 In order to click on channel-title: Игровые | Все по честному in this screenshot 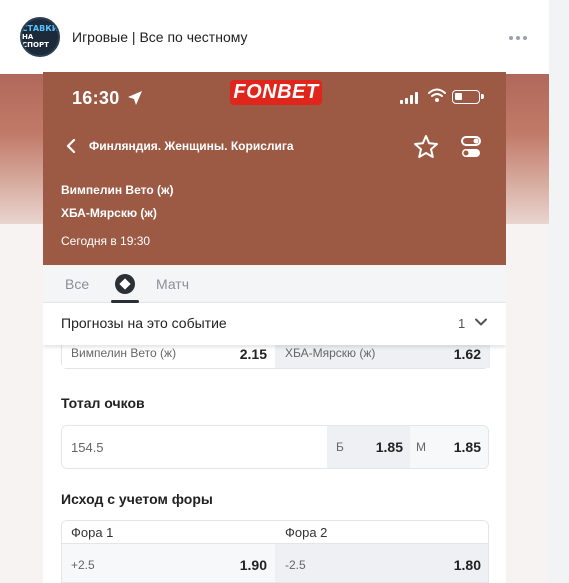, I will do `click(160, 37)`.